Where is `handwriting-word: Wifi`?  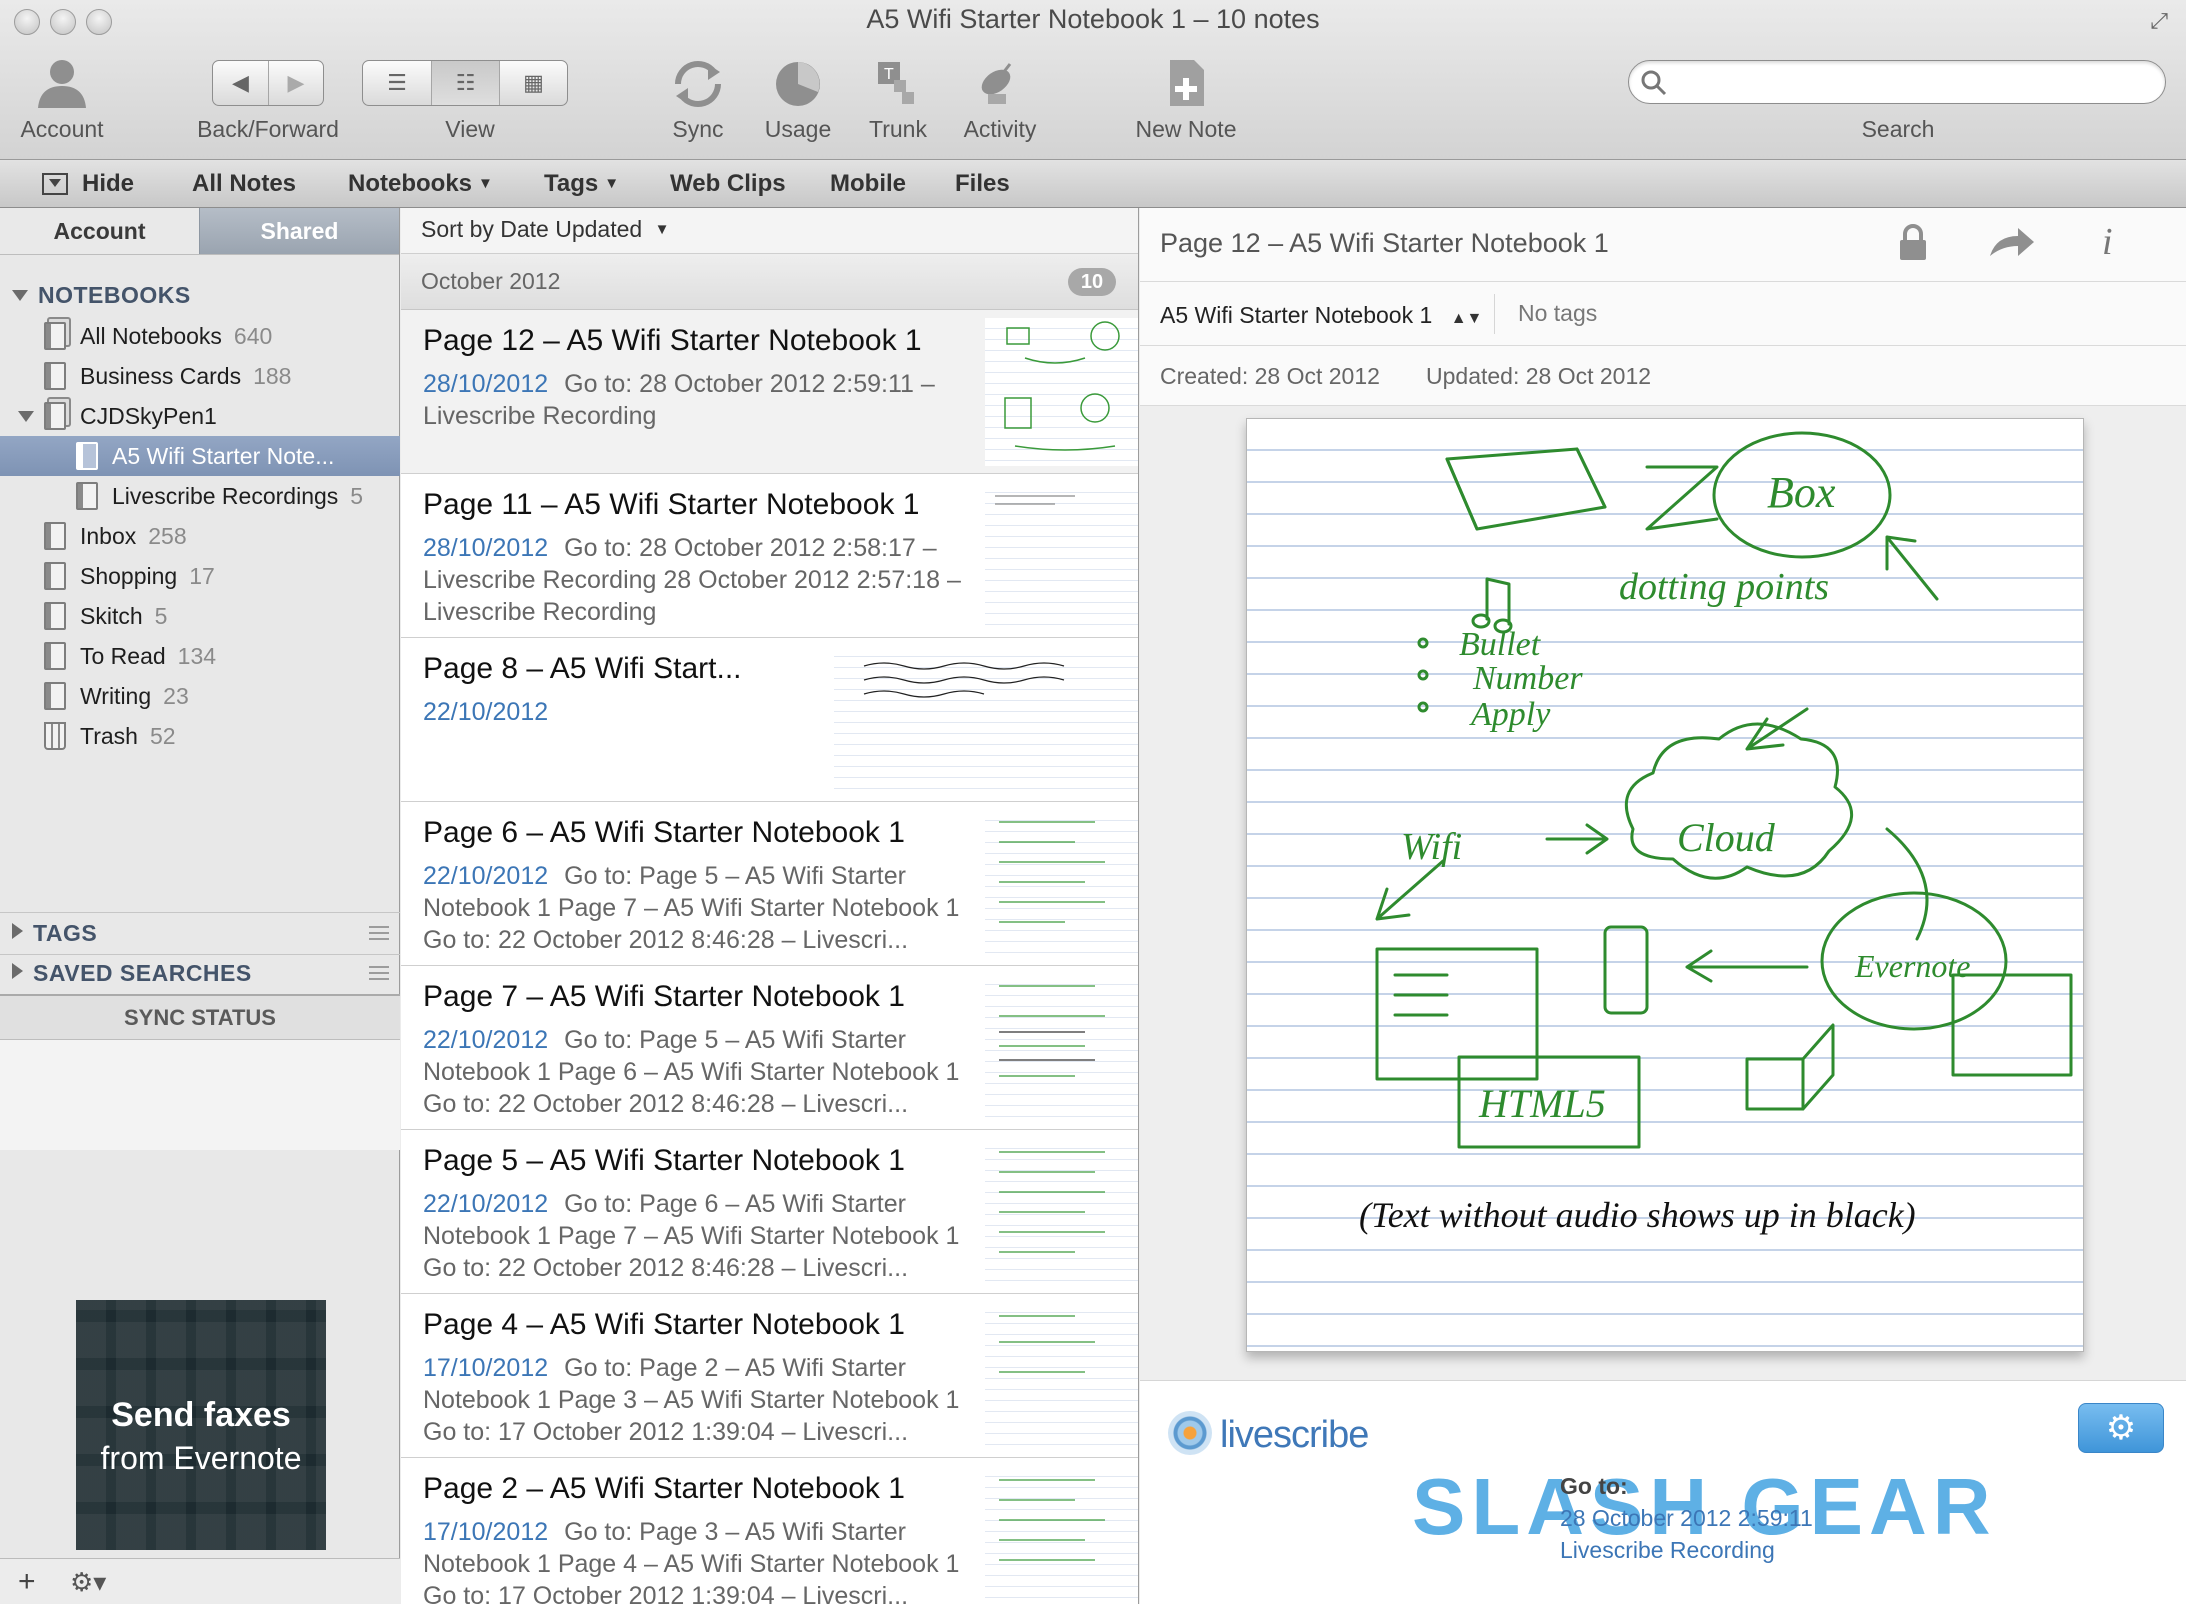
handwriting-word: Wifi is located at coordinates (1431, 847).